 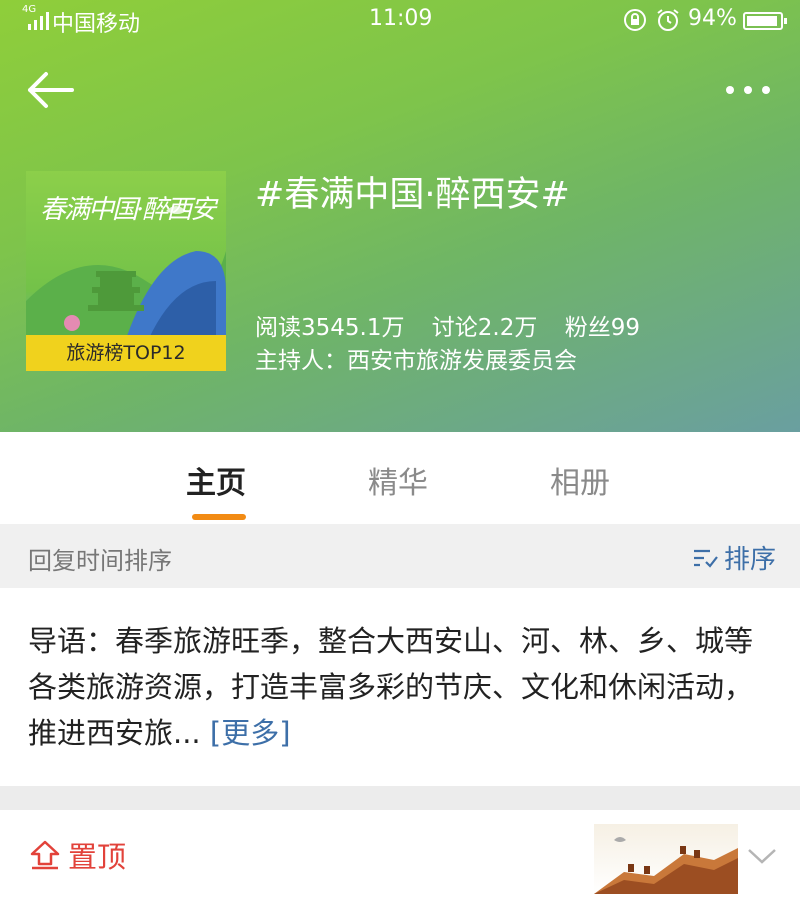 What do you see at coordinates (126, 271) in the screenshot?
I see `topic-cover-image: 春满中国·醉西安 旅游榜TOP12` at bounding box center [126, 271].